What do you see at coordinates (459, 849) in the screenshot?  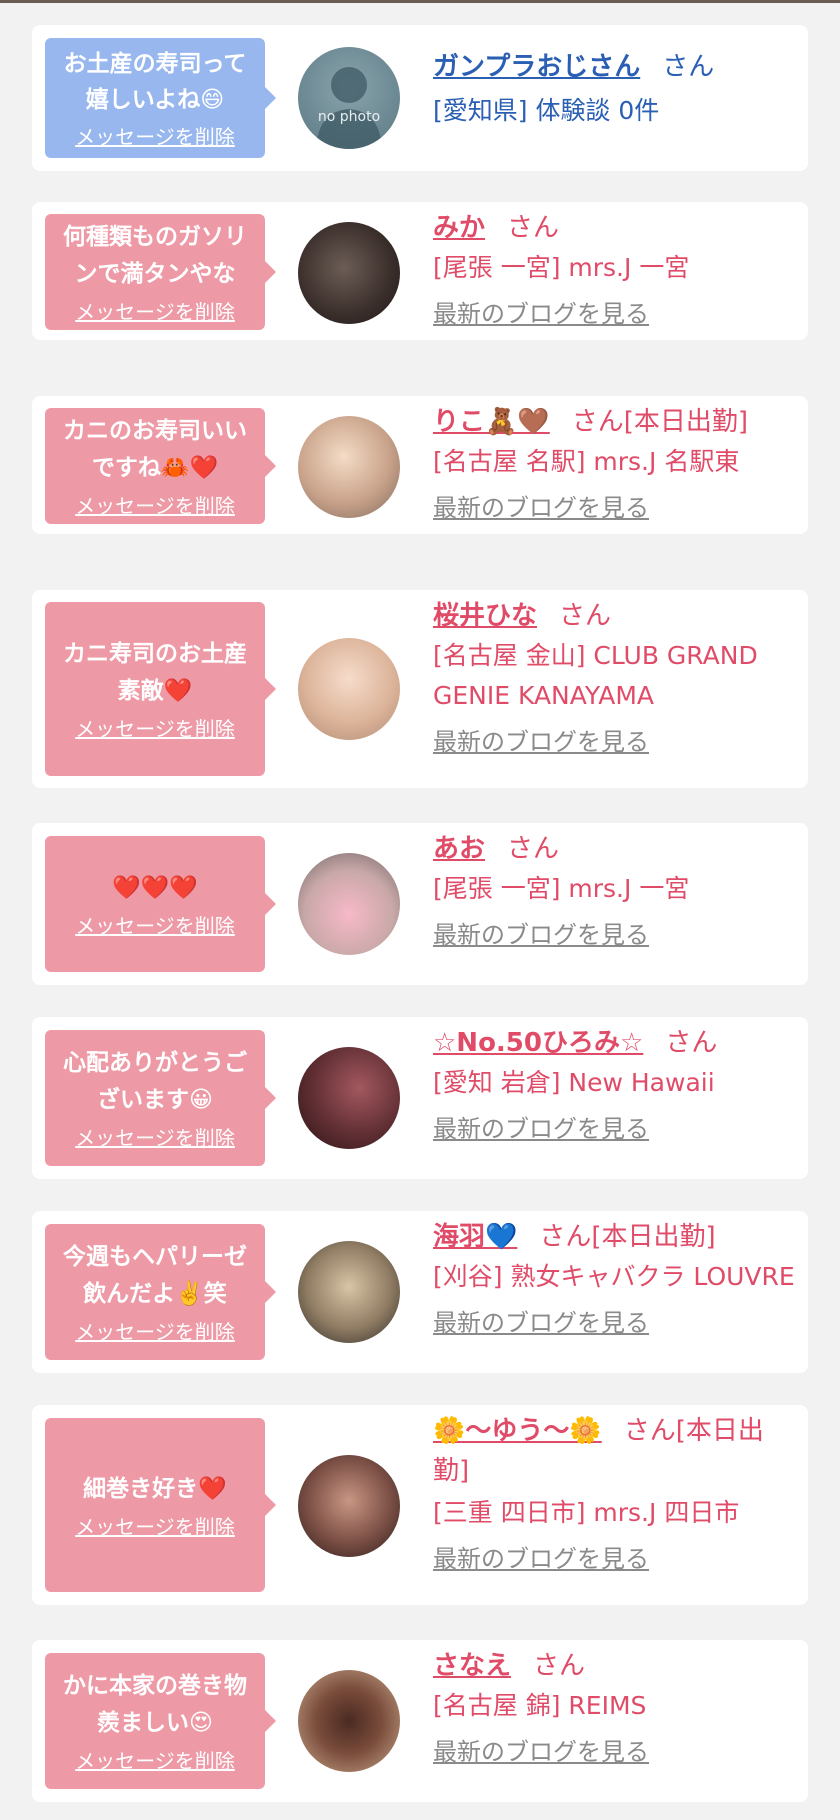 I see `user-name-link: あお` at bounding box center [459, 849].